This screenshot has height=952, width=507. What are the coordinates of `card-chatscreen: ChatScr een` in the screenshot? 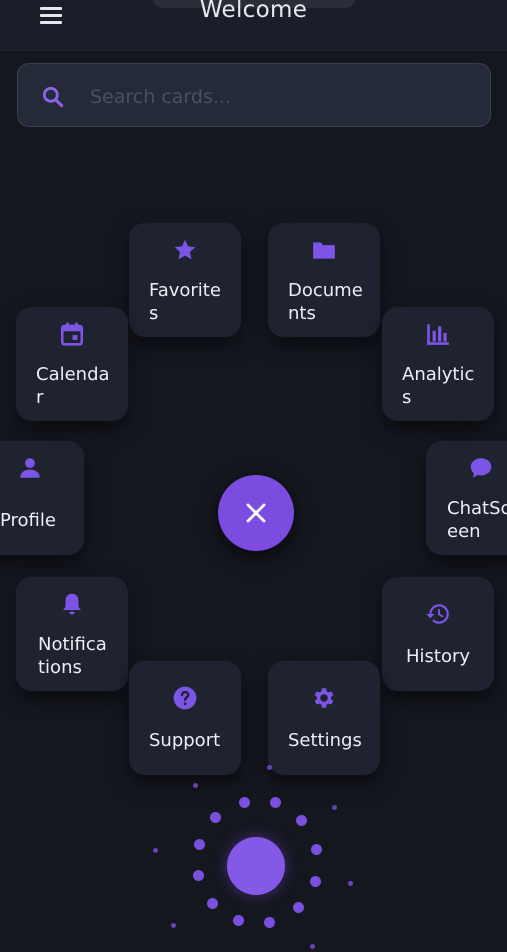 It's located at (466, 498).